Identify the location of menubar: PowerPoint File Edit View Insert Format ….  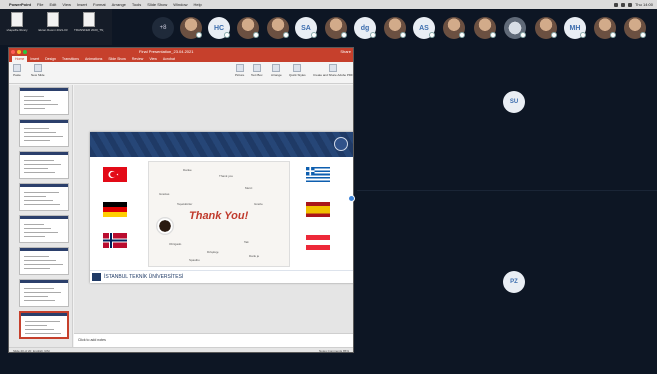
(328, 4).